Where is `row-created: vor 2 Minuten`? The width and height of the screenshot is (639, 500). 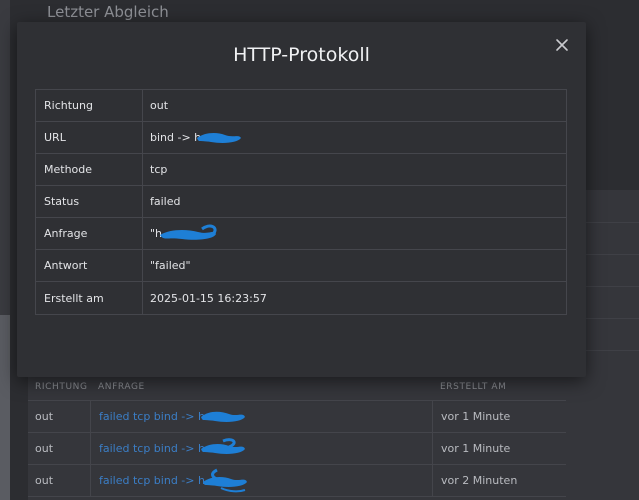 row-created: vor 2 Minuten is located at coordinates (499, 480).